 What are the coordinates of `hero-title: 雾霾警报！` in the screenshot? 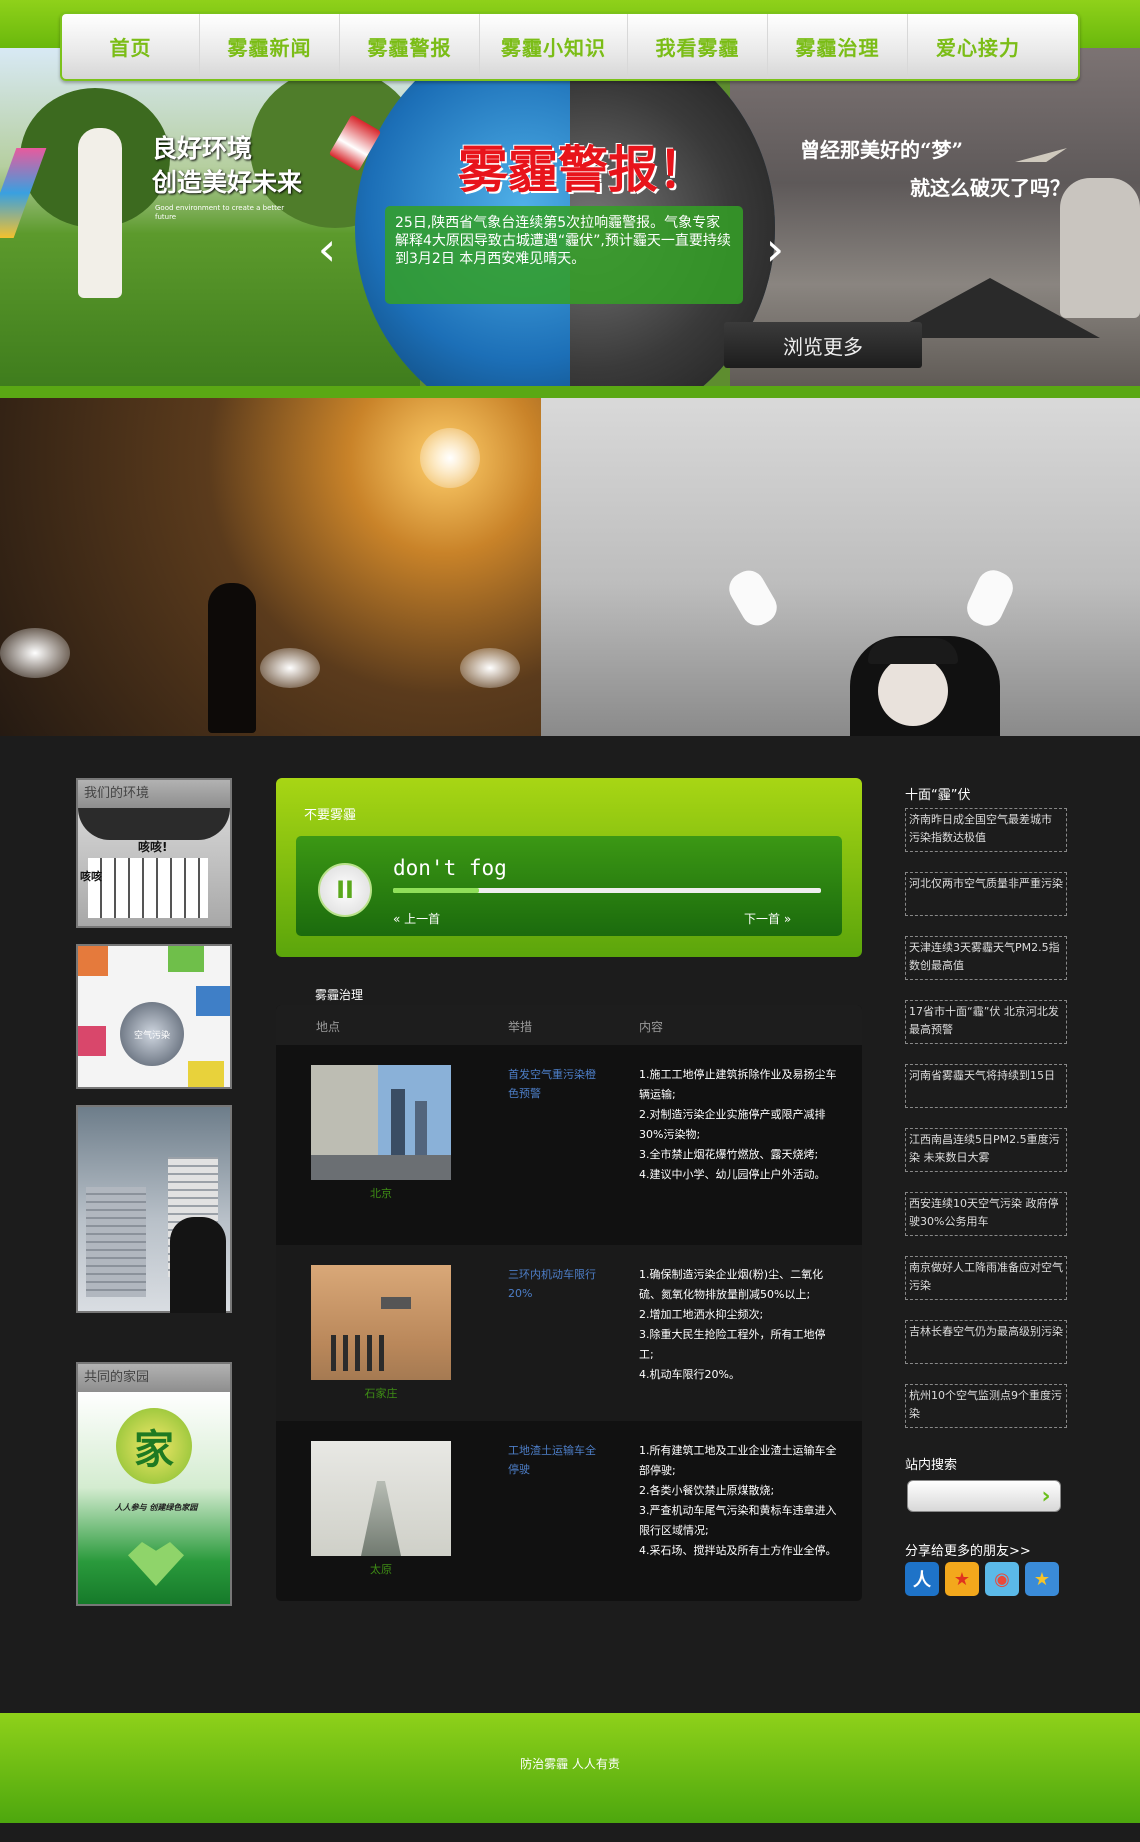 It's located at (583, 169).